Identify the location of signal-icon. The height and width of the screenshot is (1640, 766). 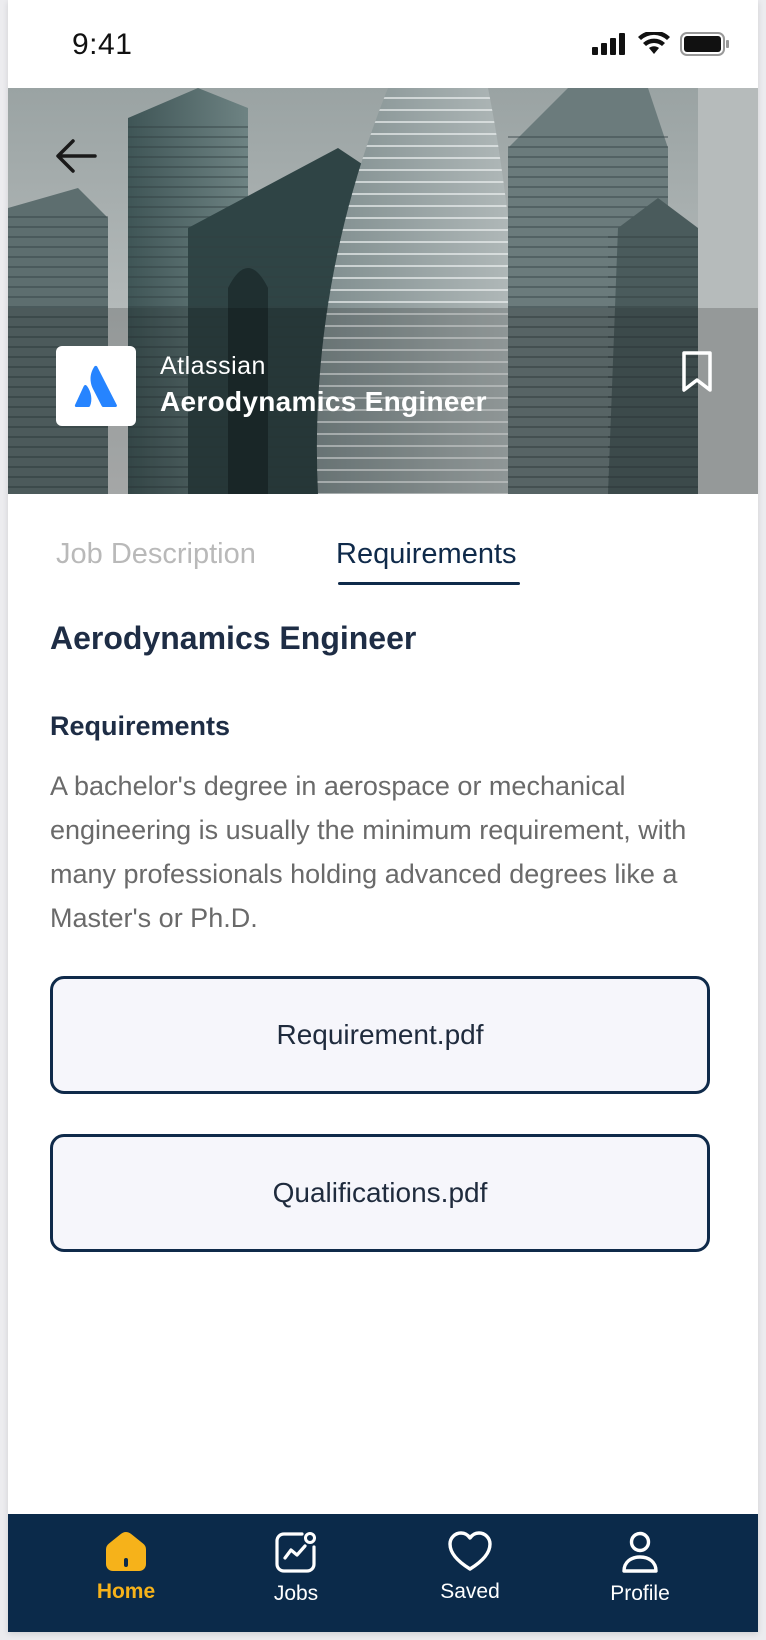
(608, 44).